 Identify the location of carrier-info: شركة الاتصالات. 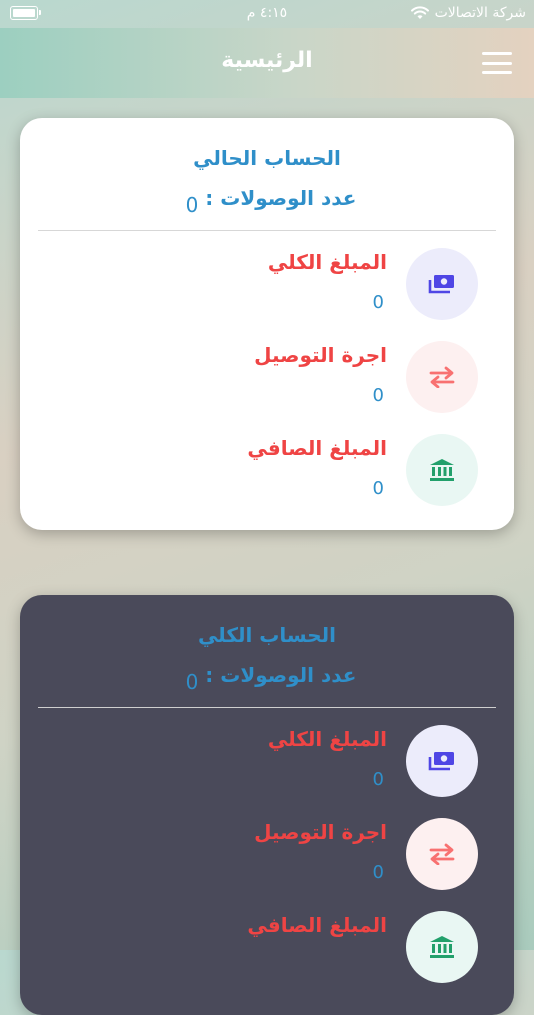
(468, 13).